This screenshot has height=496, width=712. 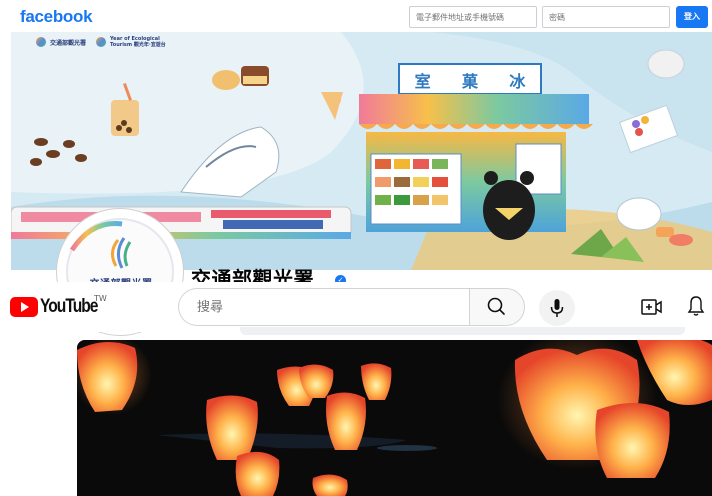 I want to click on shop-sign: 室 菓 冰, so click(x=470, y=80).